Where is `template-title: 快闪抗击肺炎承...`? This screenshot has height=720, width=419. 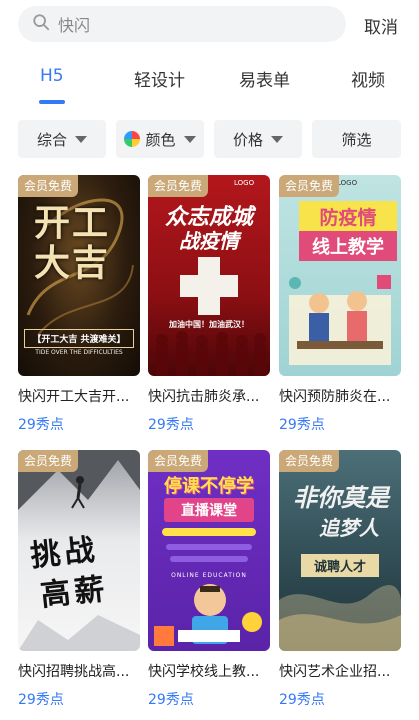 template-title: 快闪抗击肺炎承... is located at coordinates (204, 397).